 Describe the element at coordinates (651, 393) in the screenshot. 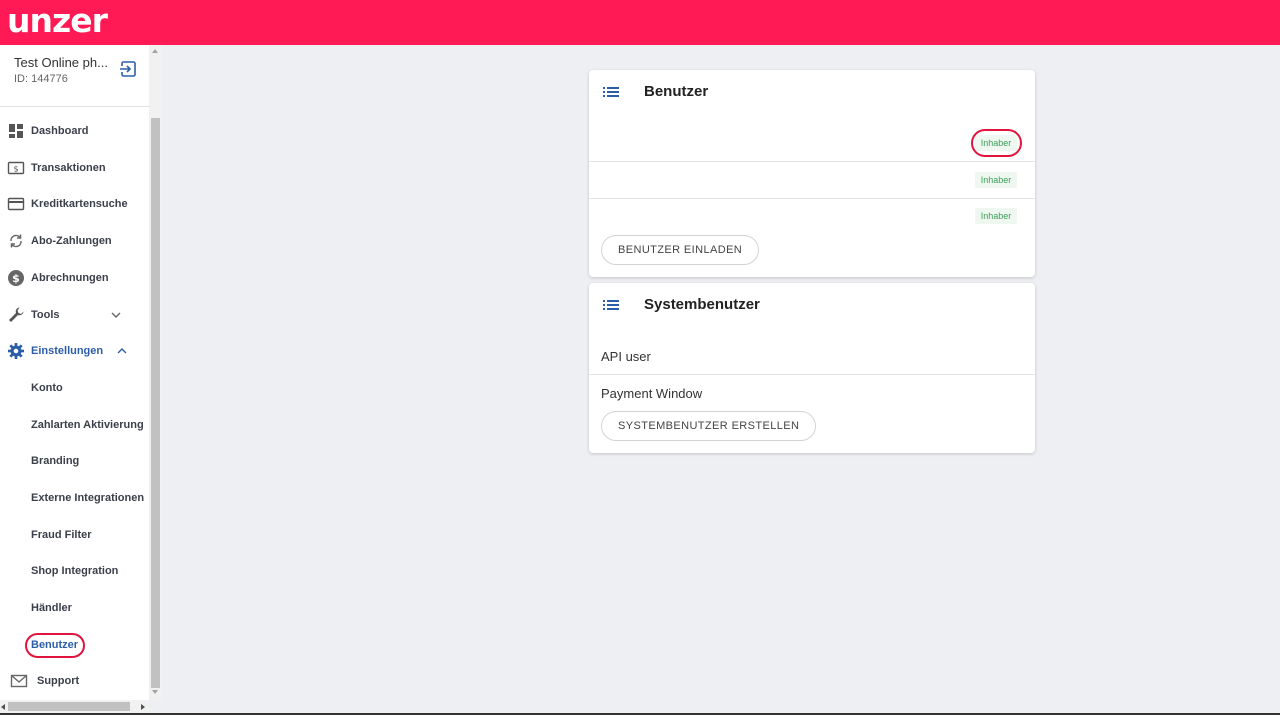

I see `system-user-payment-window: Payment Window` at that location.